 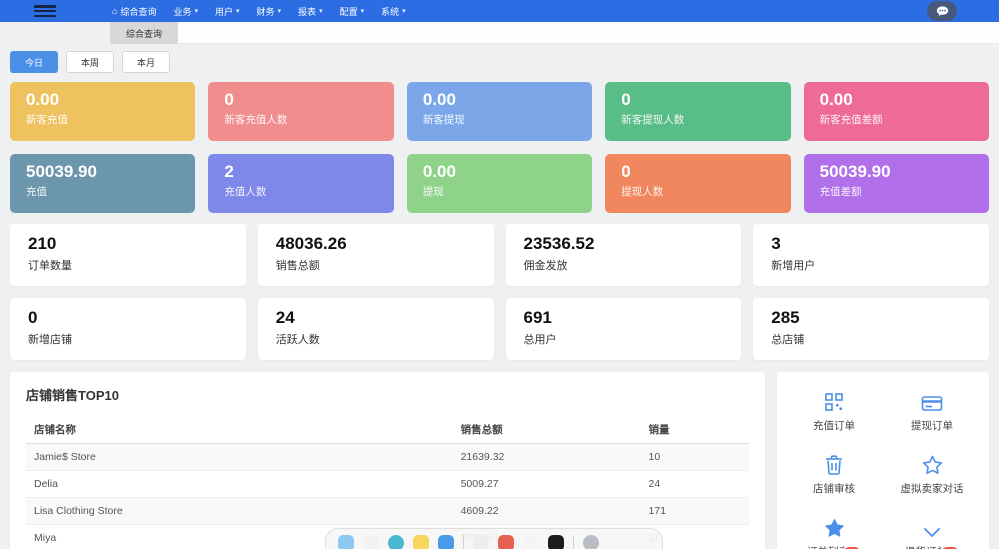 What do you see at coordinates (776, 243) in the screenshot?
I see `summary-value: 3` at bounding box center [776, 243].